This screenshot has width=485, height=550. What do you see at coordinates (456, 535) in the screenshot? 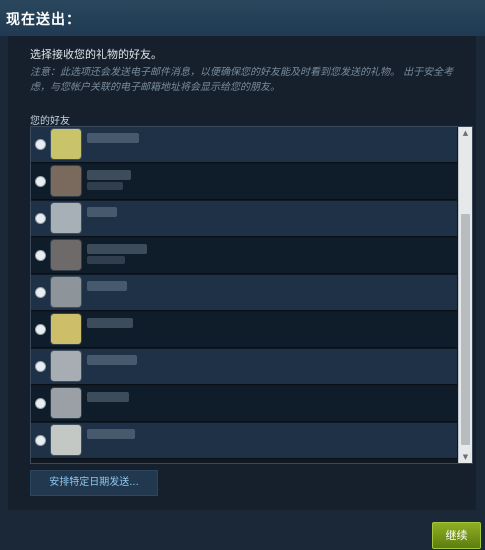
I see `continue-button: 继续` at bounding box center [456, 535].